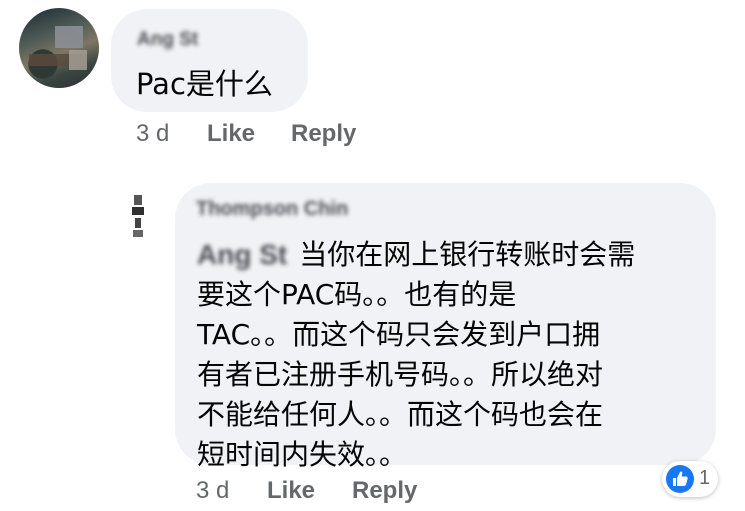  What do you see at coordinates (204, 84) in the screenshot?
I see `comment-text: Pac是什么` at bounding box center [204, 84].